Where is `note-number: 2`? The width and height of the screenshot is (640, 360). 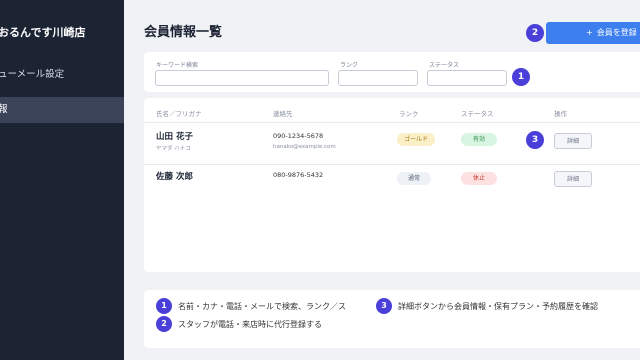 note-number: 2 is located at coordinates (164, 324).